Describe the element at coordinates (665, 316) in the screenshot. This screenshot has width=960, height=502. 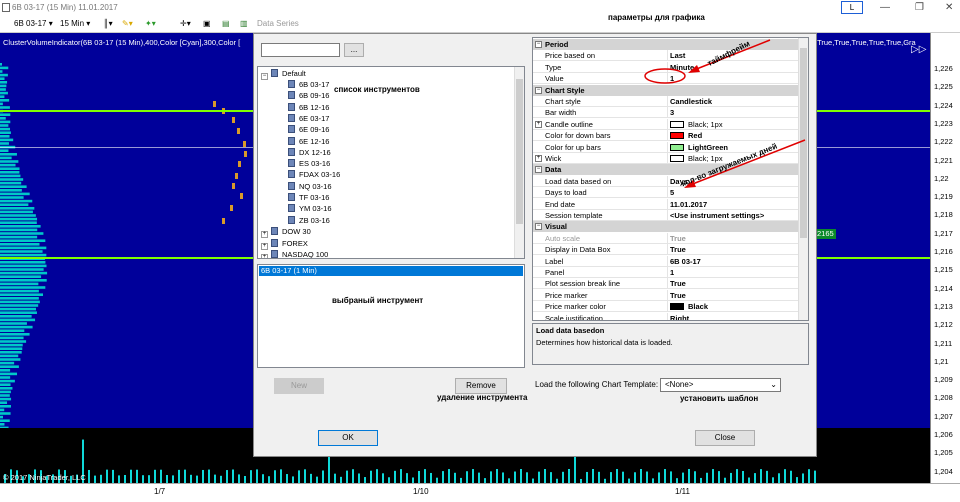
I see `property-row: Scale justification Right` at that location.